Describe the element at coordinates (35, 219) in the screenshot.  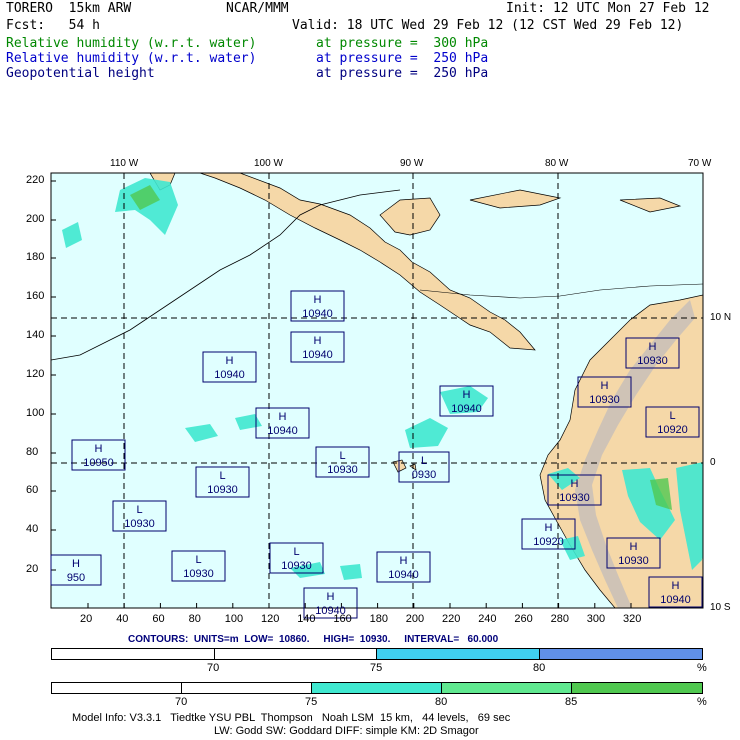
I see `y-tick-label: 200` at that location.